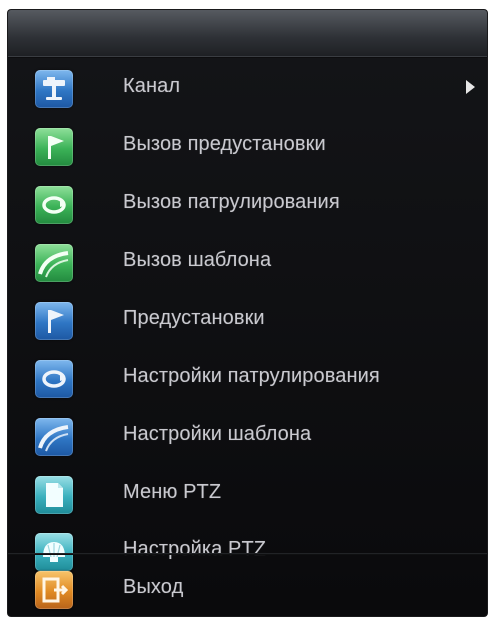  Describe the element at coordinates (251, 376) in the screenshot. I see `menu-item-label: Настройки патрулирования` at that location.